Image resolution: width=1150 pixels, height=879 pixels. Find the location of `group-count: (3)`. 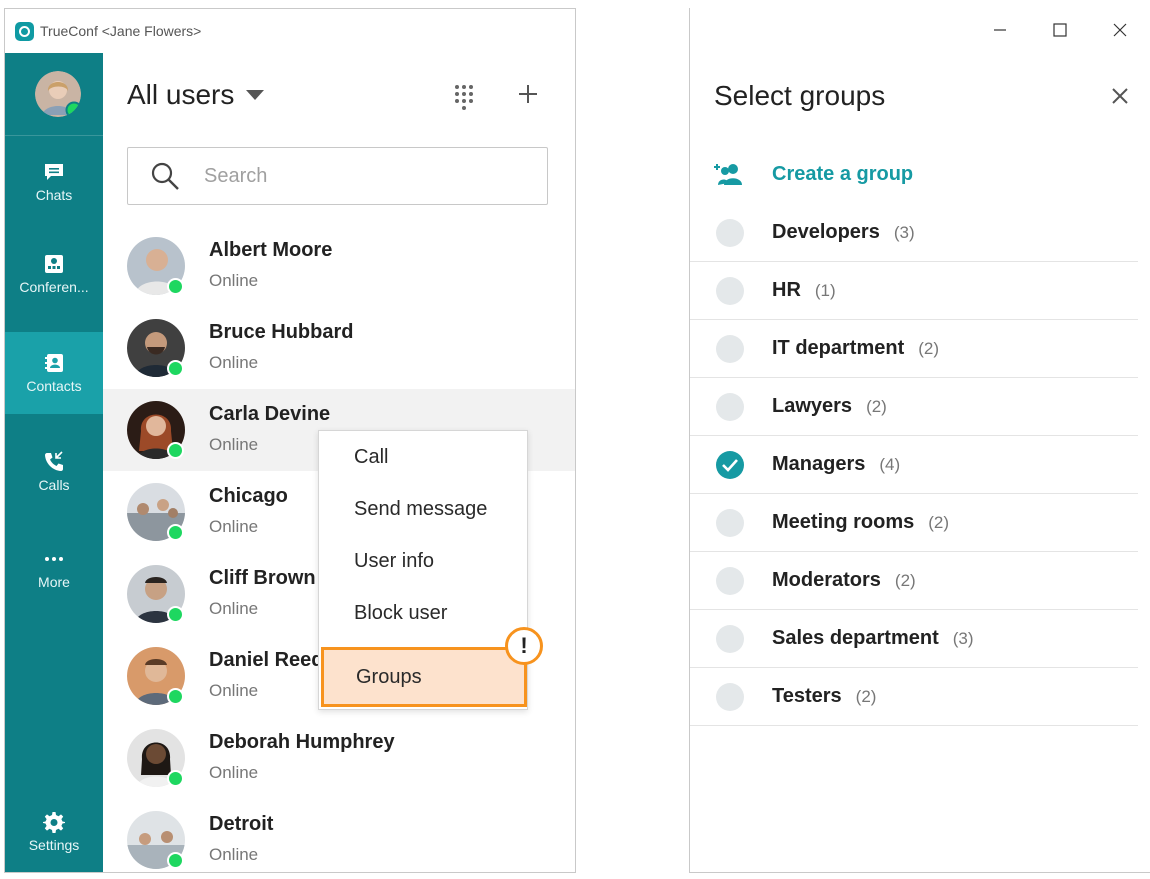

group-count: (3) is located at coordinates (963, 638).